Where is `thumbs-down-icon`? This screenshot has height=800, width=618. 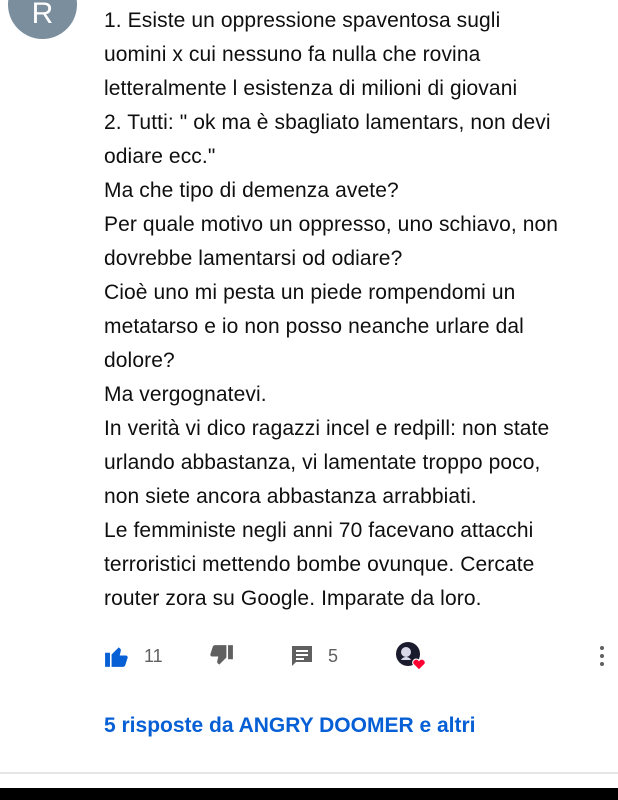
thumbs-down-icon is located at coordinates (221, 655).